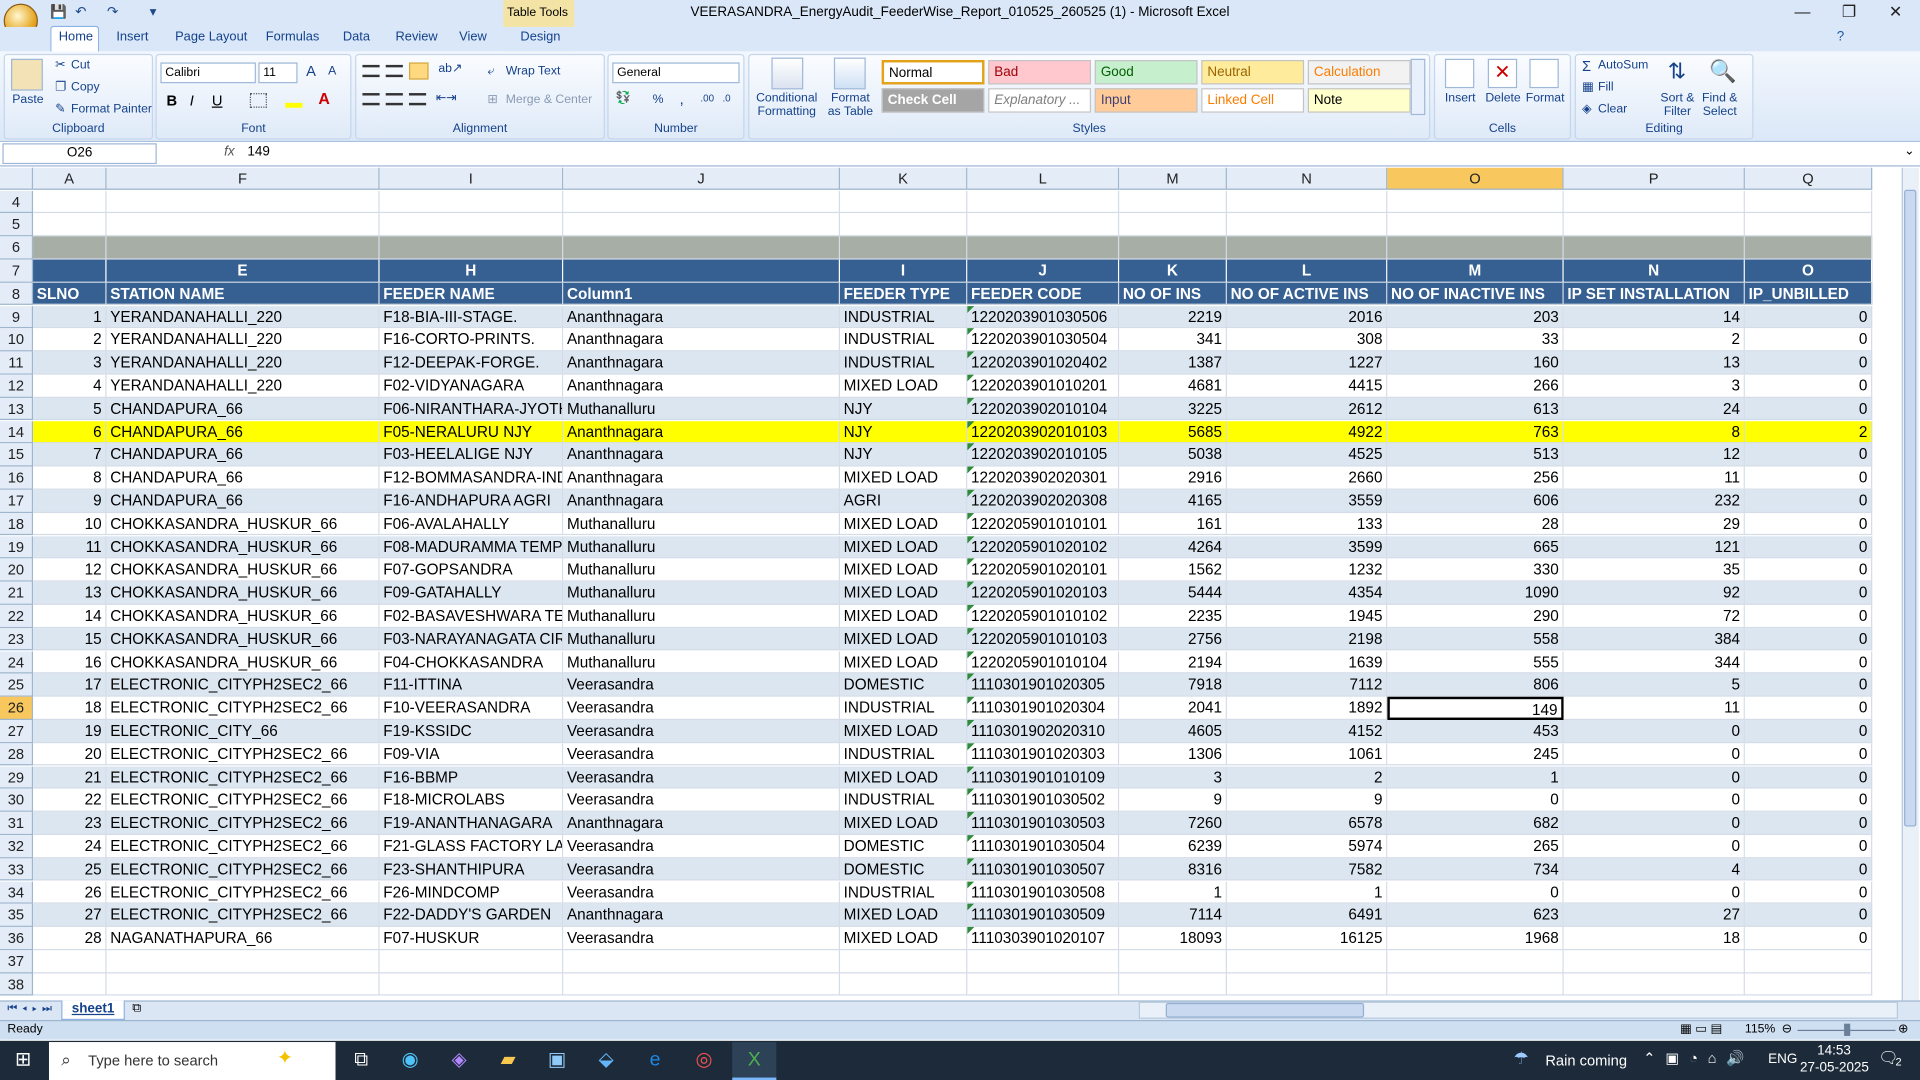 The height and width of the screenshot is (1080, 1920). Describe the element at coordinates (361, 1060) in the screenshot. I see `task-view-icon: ⧉` at that location.